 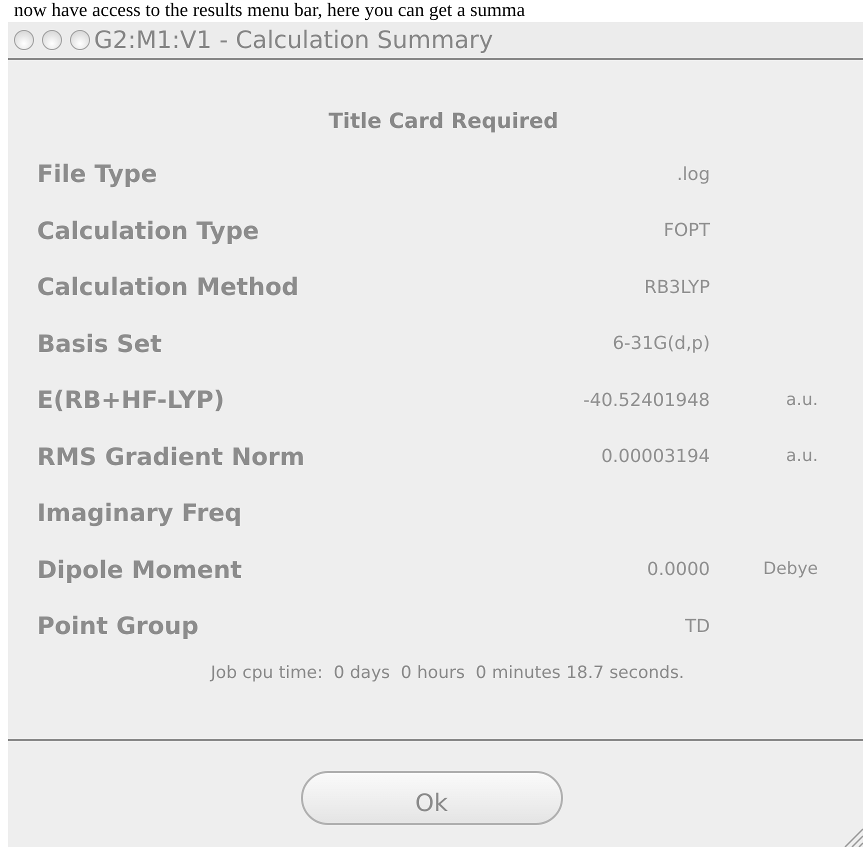 I want to click on field-value: 0.0000, so click(x=678, y=570).